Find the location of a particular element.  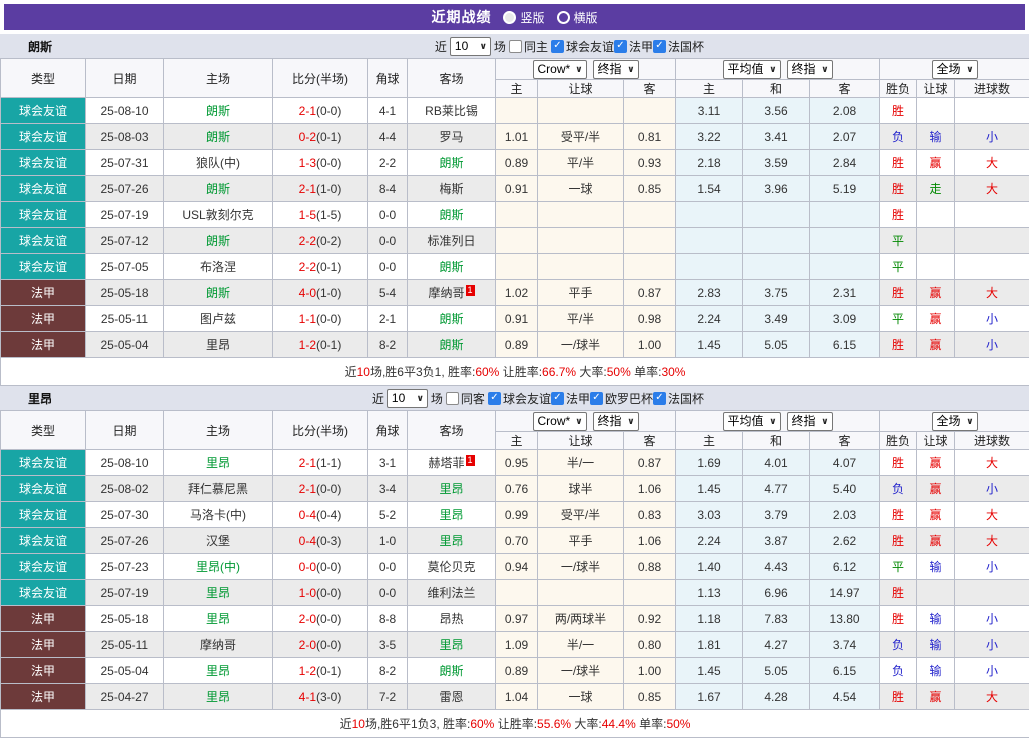

league-type-cell: 法甲 is located at coordinates (43, 671).